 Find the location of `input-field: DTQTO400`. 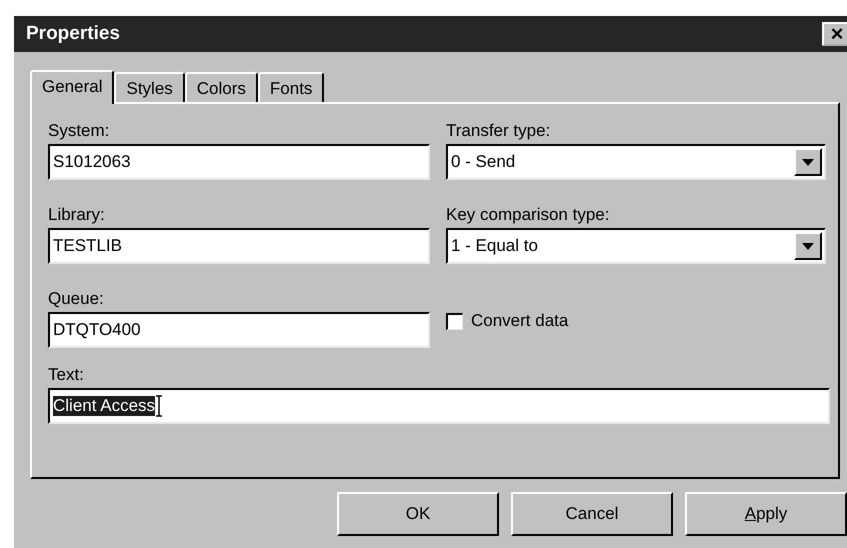

input-field: DTQTO400 is located at coordinates (239, 330).